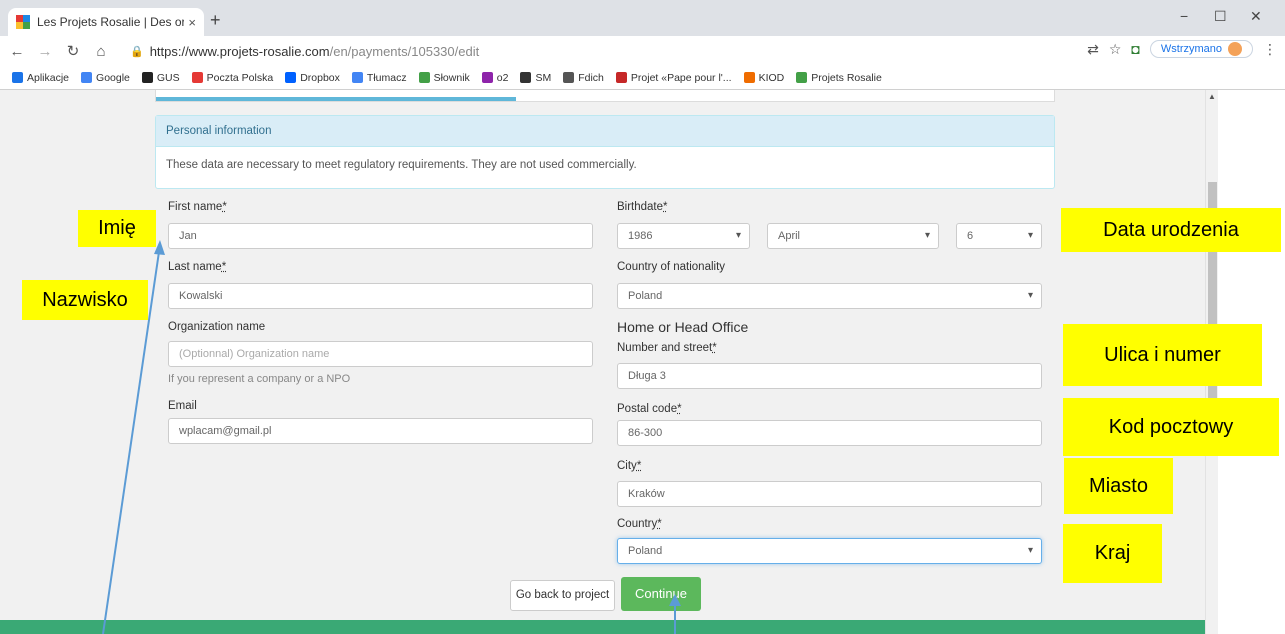 The width and height of the screenshot is (1285, 634). I want to click on avatar, so click(1235, 49).